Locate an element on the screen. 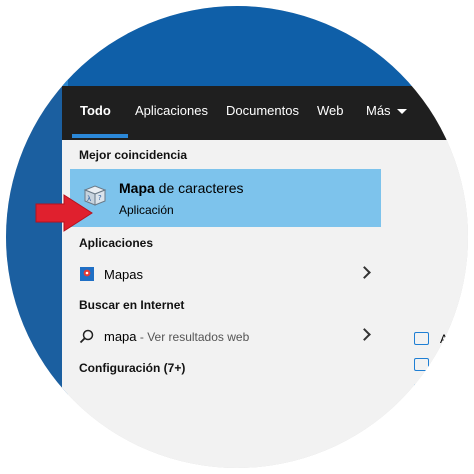  red-arrow-icon is located at coordinates (64, 213).